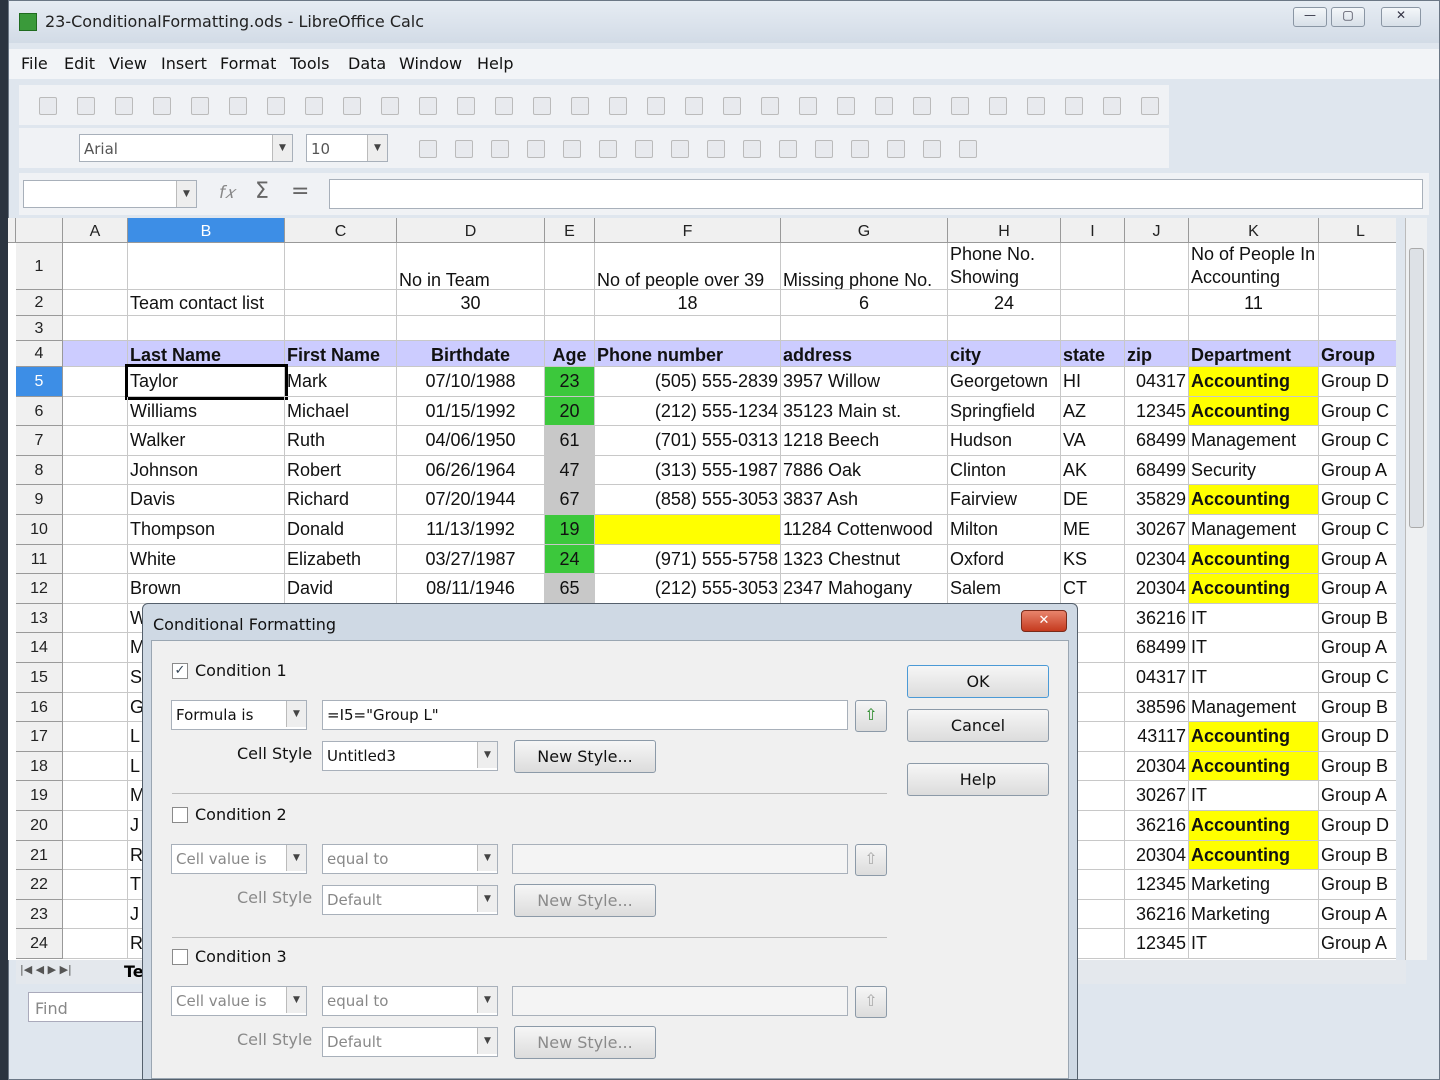 The height and width of the screenshot is (1080, 1440). I want to click on condition-3-checkbox, so click(180, 957).